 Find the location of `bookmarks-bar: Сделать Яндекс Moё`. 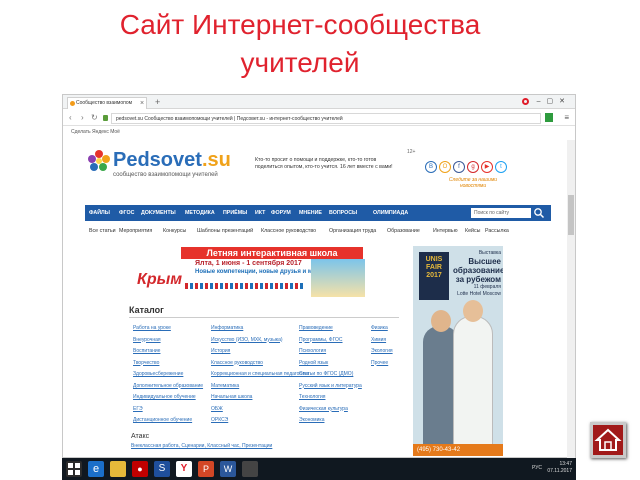

bookmarks-bar: Сделать Яндекс Moё is located at coordinates (319, 132).